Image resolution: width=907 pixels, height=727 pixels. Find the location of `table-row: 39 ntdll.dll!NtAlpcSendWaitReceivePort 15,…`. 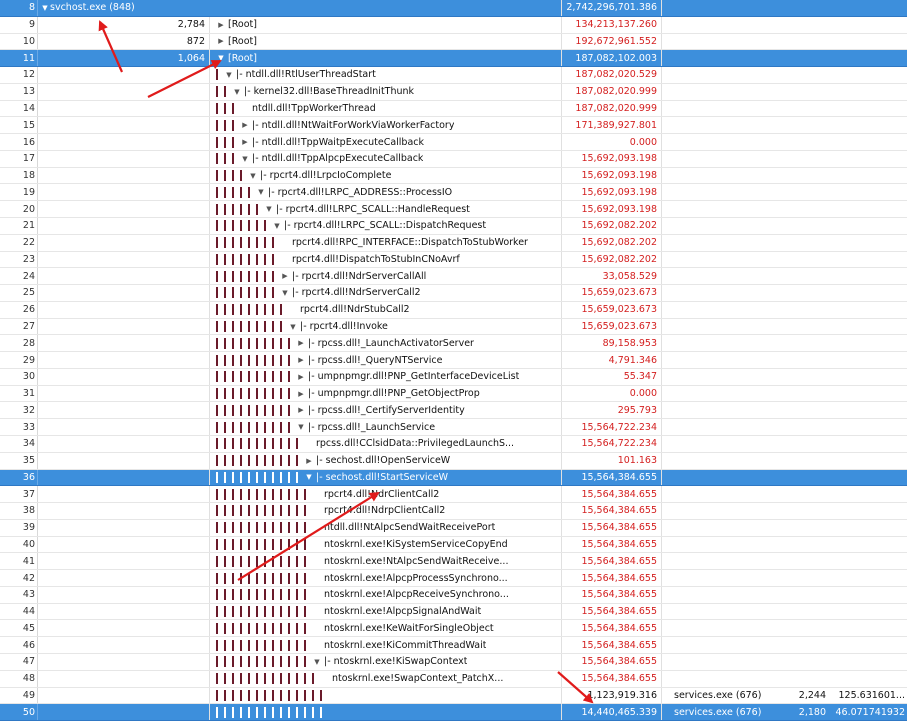

table-row: 39 ntdll.dll!NtAlpcSendWaitReceivePort 15,… is located at coordinates (453, 528).